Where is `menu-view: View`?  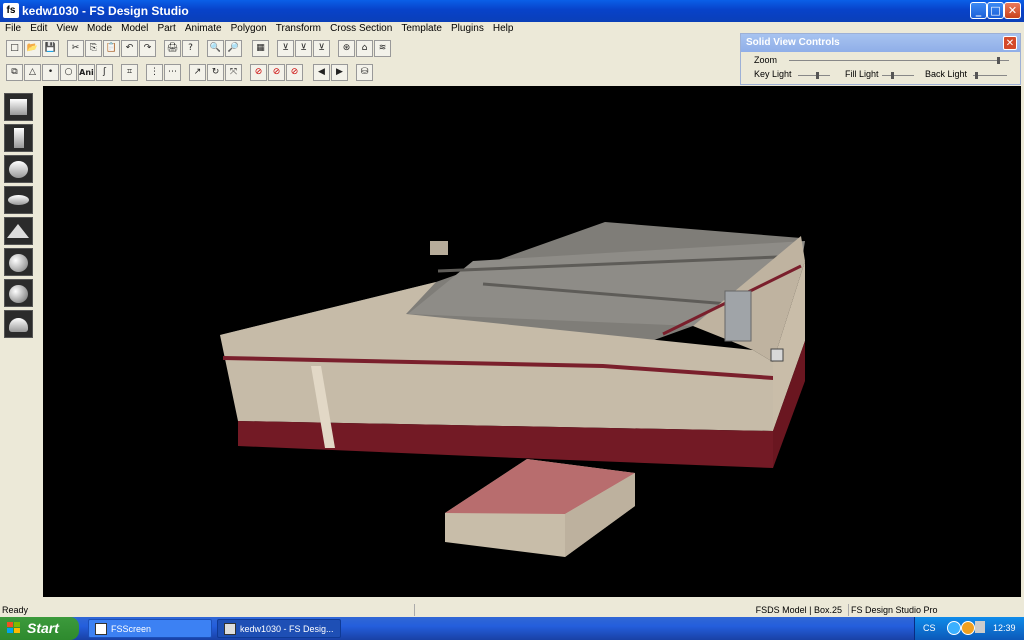 menu-view: View is located at coordinates (67, 29).